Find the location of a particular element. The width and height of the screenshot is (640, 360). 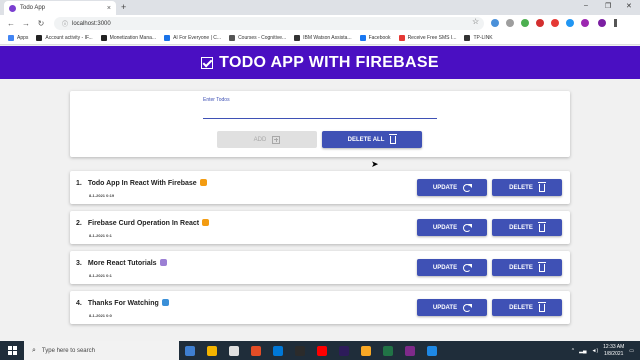

delete-all-button: DELETE ALL is located at coordinates (372, 139).